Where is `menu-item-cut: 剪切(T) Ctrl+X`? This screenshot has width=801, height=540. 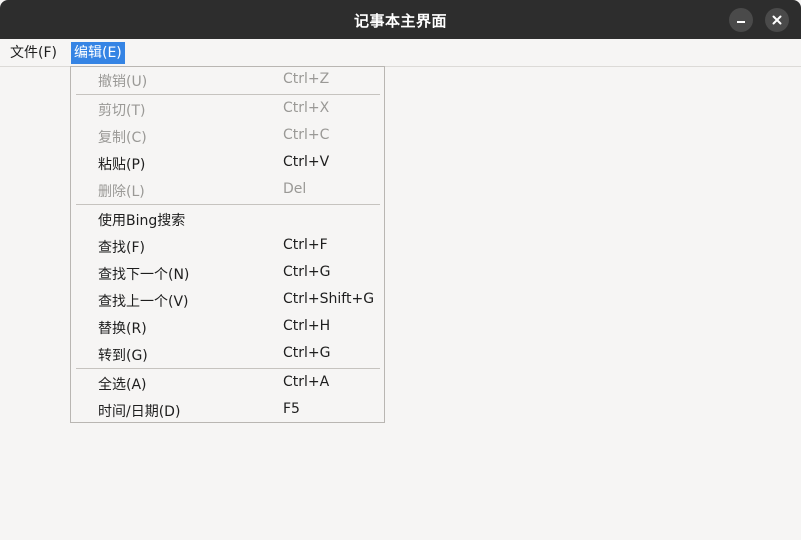 menu-item-cut: 剪切(T) Ctrl+X is located at coordinates (227, 109).